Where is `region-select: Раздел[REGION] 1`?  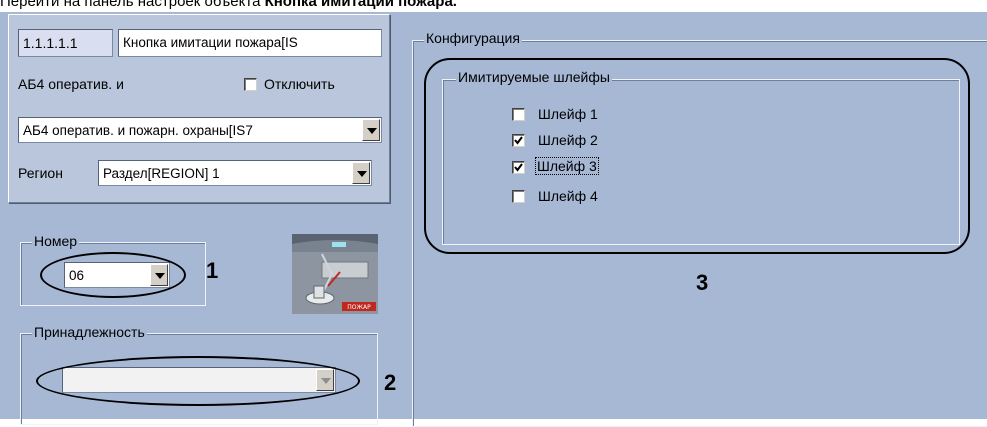 region-select: Раздел[REGION] 1 is located at coordinates (235, 173).